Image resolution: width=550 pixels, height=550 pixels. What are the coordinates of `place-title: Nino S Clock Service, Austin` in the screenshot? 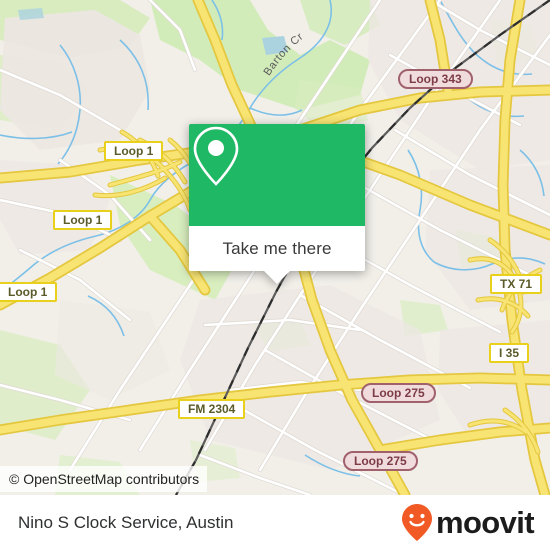 It's located at (126, 522).